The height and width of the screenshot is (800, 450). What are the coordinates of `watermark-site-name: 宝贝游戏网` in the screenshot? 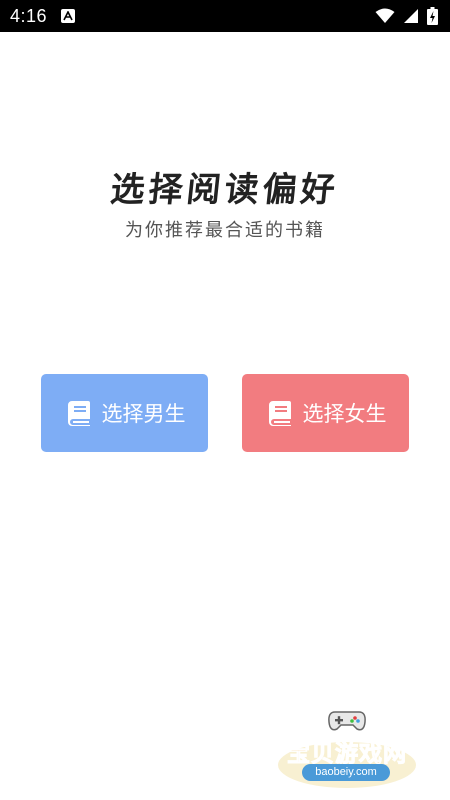 It's located at (347, 754).